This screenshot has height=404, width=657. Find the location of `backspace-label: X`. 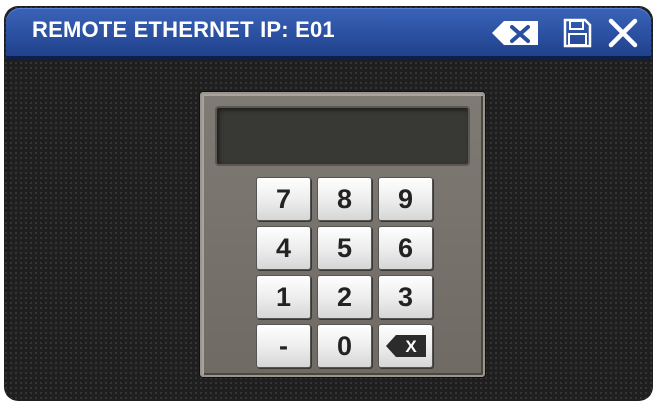

backspace-label: X is located at coordinates (411, 346).